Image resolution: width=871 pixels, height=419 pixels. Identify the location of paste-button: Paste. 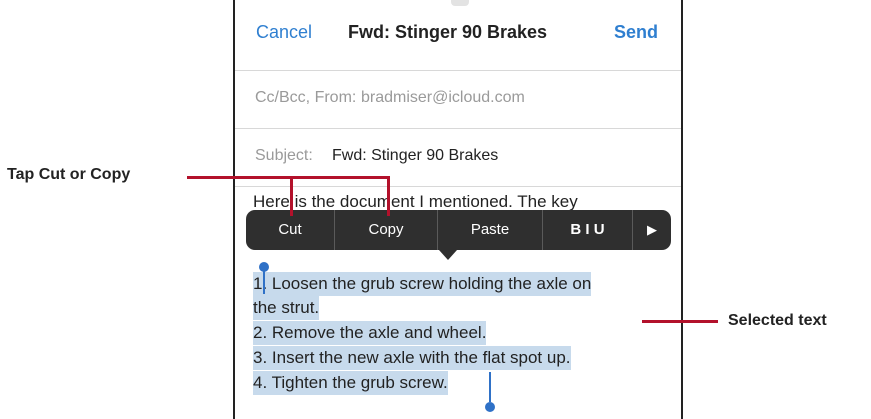
(490, 230).